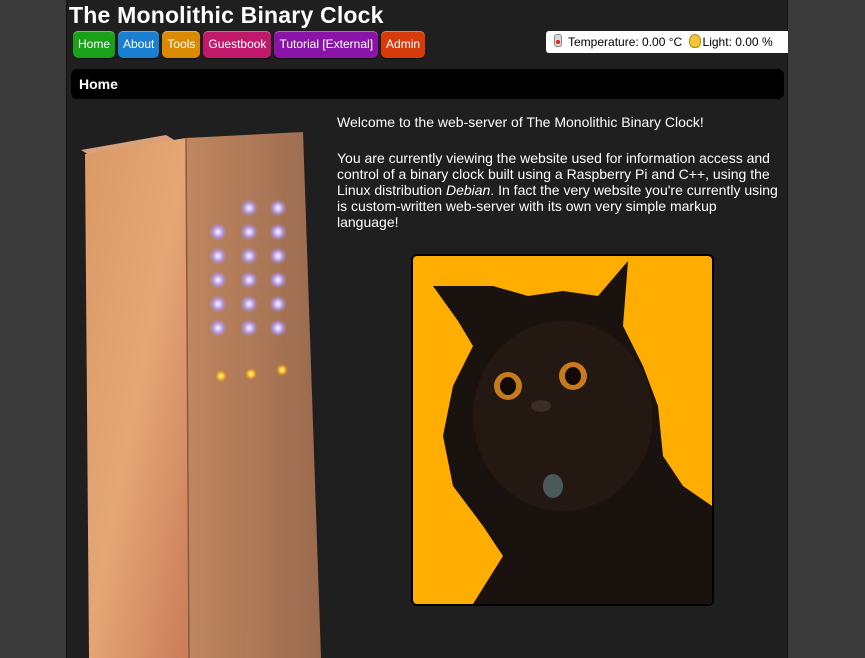 This screenshot has width=865, height=658. What do you see at coordinates (181, 44) in the screenshot?
I see `nav-tools-button: Tools` at bounding box center [181, 44].